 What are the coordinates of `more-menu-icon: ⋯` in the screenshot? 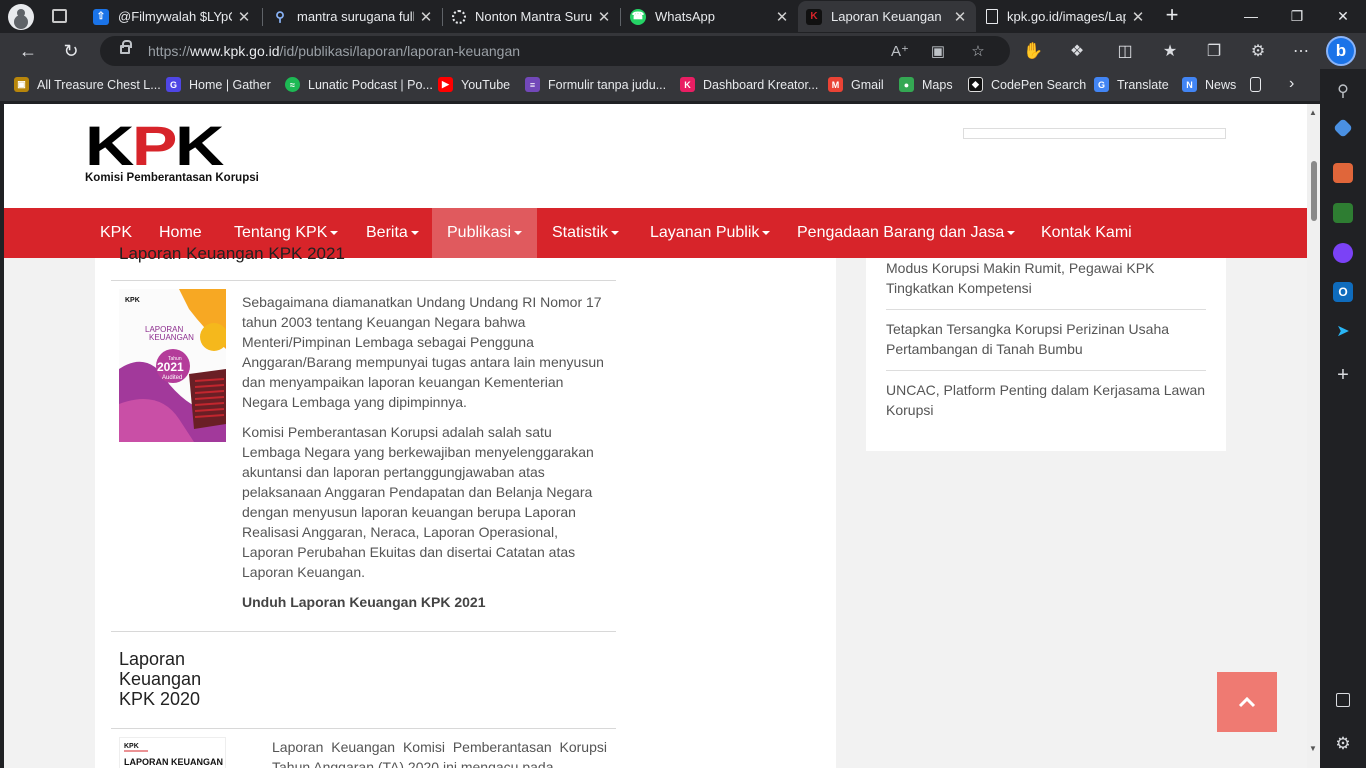 It's located at (1301, 51).